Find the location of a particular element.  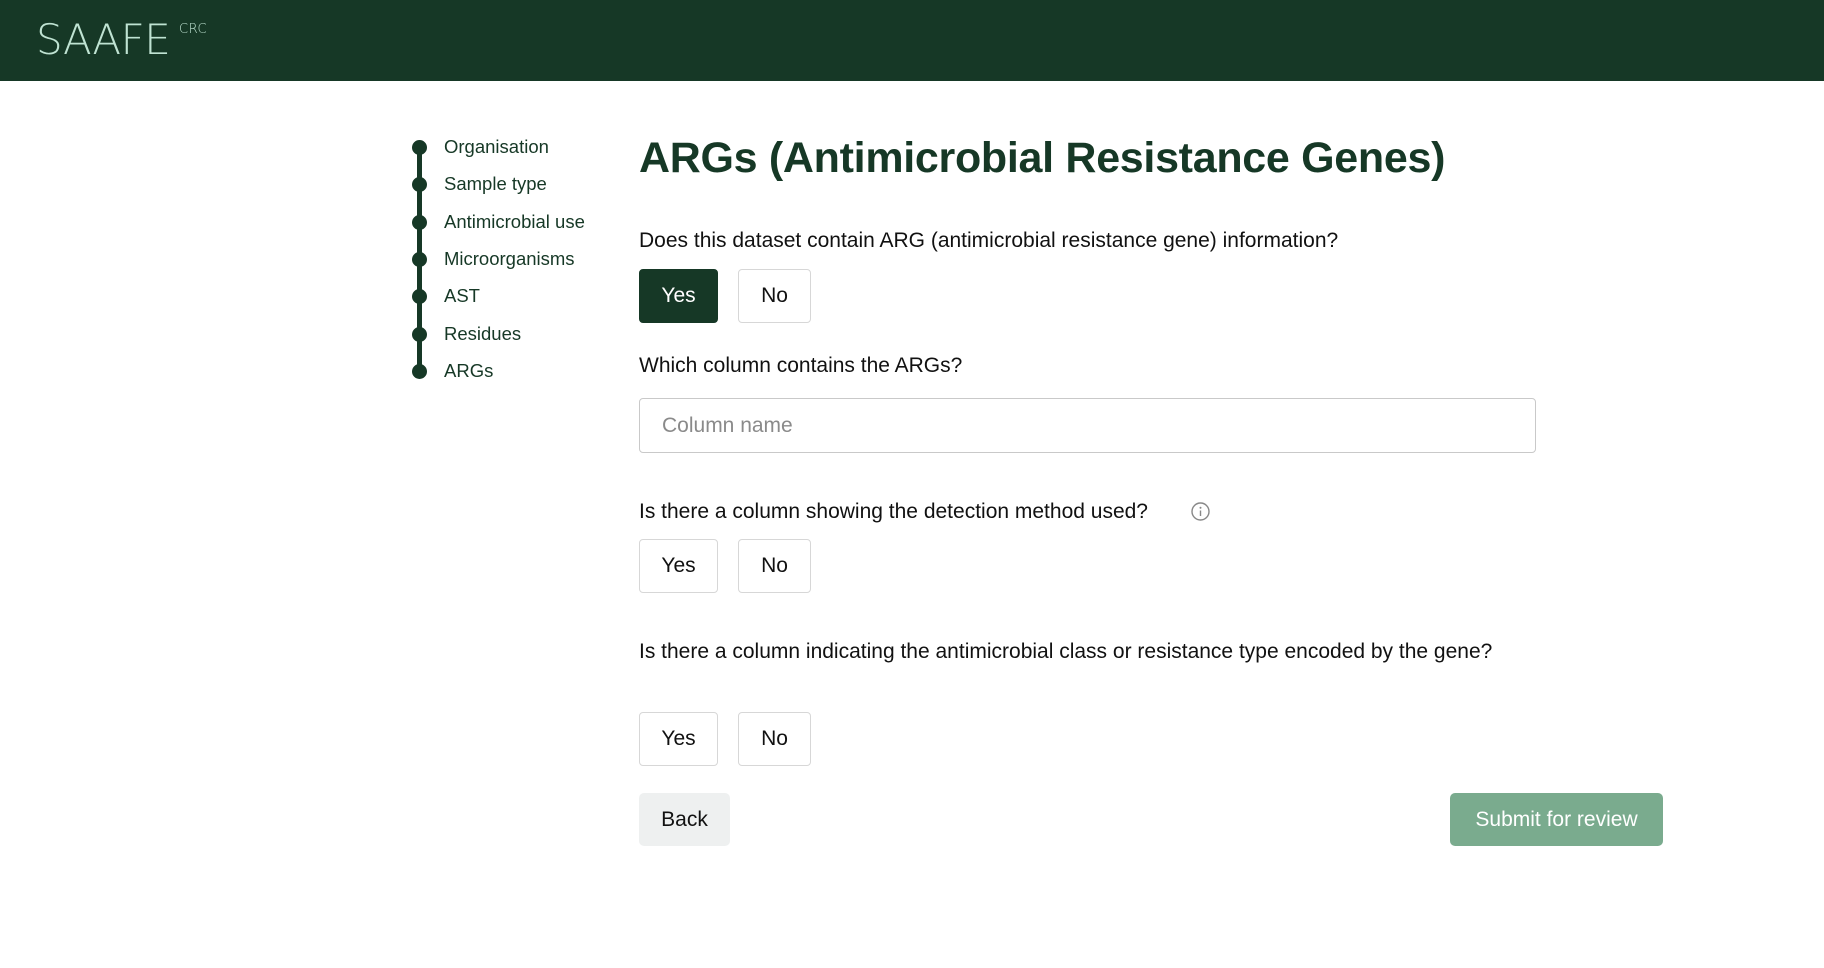

saafe-crc-logo: SAAFE CRC is located at coordinates (121, 39).